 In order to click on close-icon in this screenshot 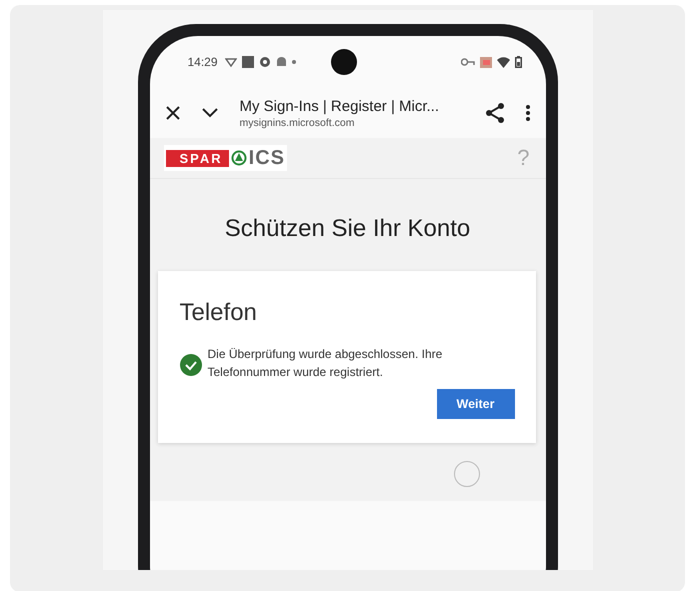, I will do `click(173, 113)`.